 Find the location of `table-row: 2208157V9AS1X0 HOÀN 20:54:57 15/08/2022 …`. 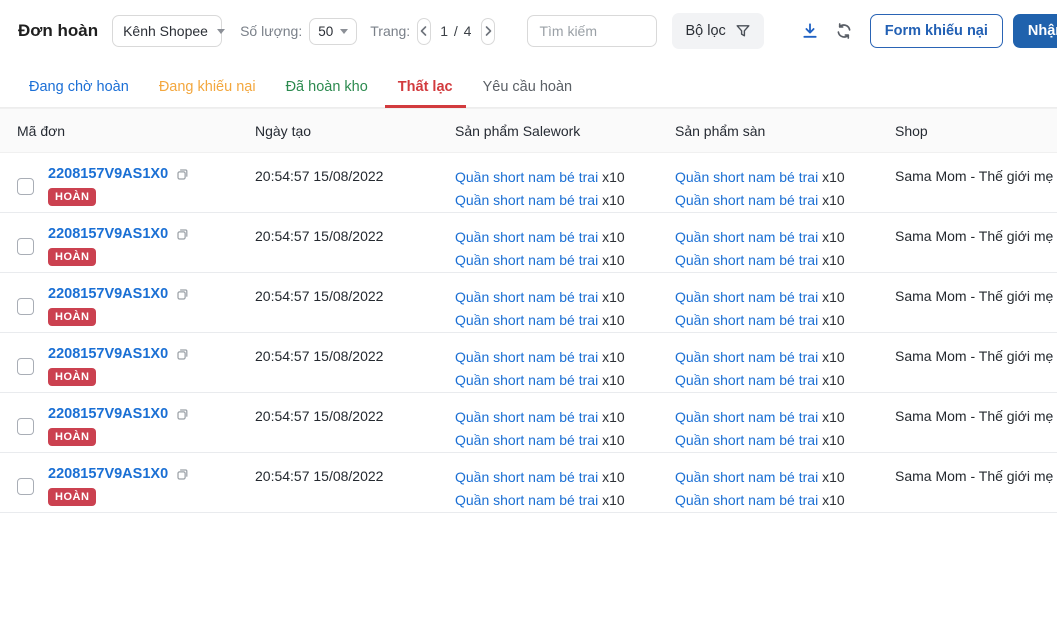

table-row: 2208157V9AS1X0 HOÀN 20:54:57 15/08/2022 … is located at coordinates (528, 182).